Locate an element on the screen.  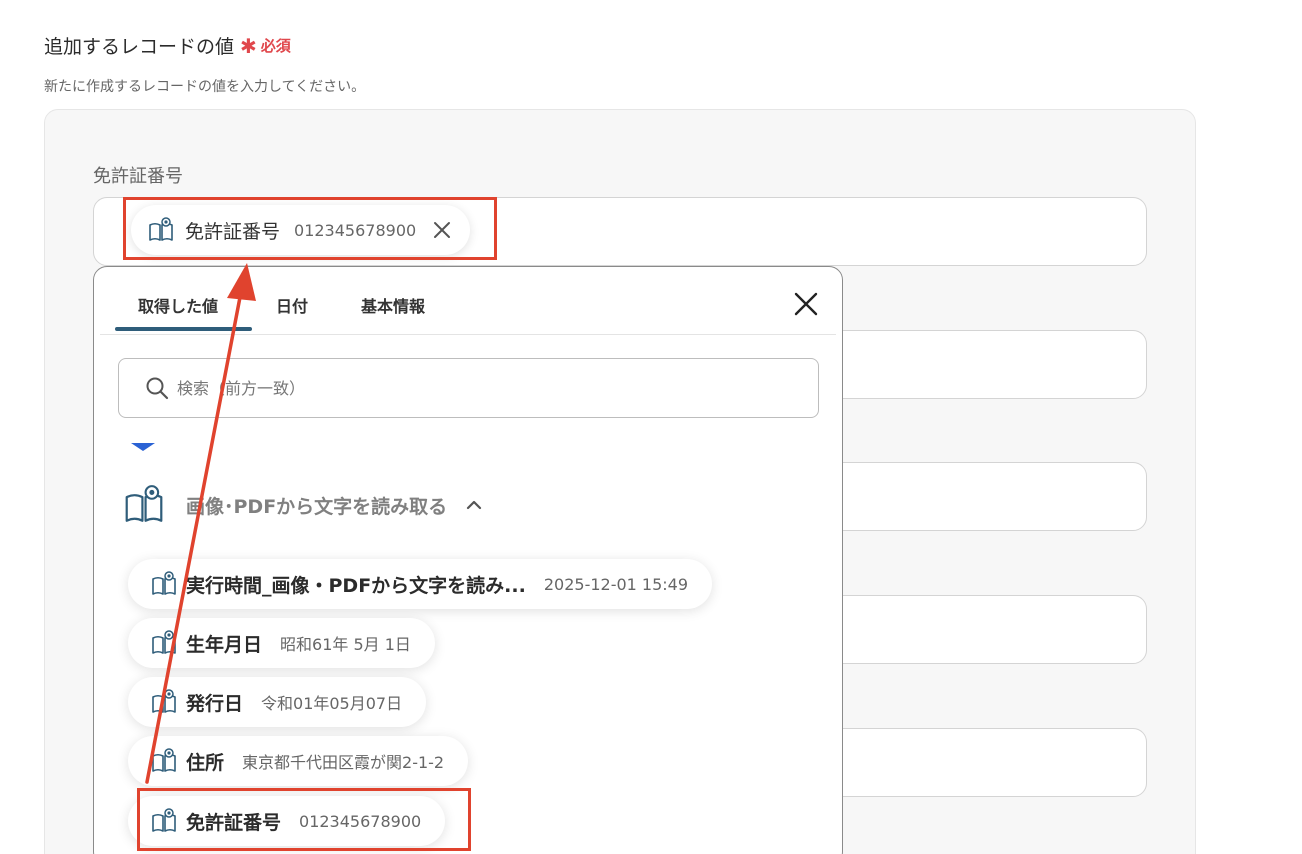
section-title-text: 追加するレコードの値 is located at coordinates (139, 47).